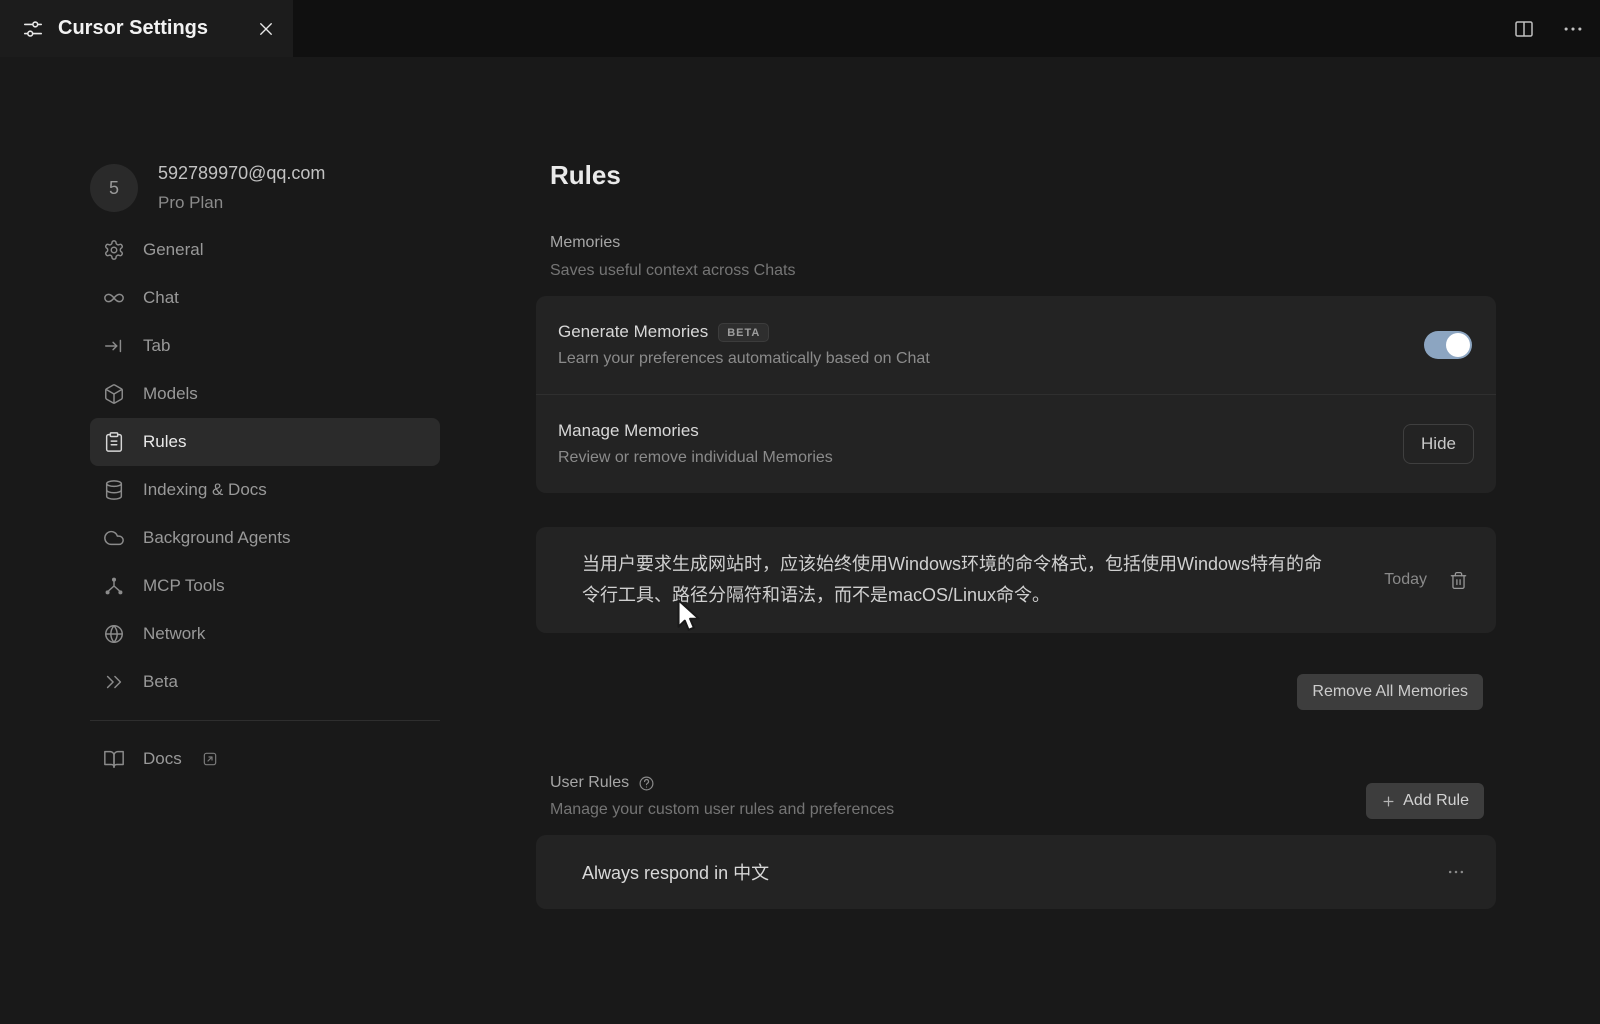 The image size is (1600, 1024). Describe the element at coordinates (33, 29) in the screenshot. I see `sliders-icon` at that location.